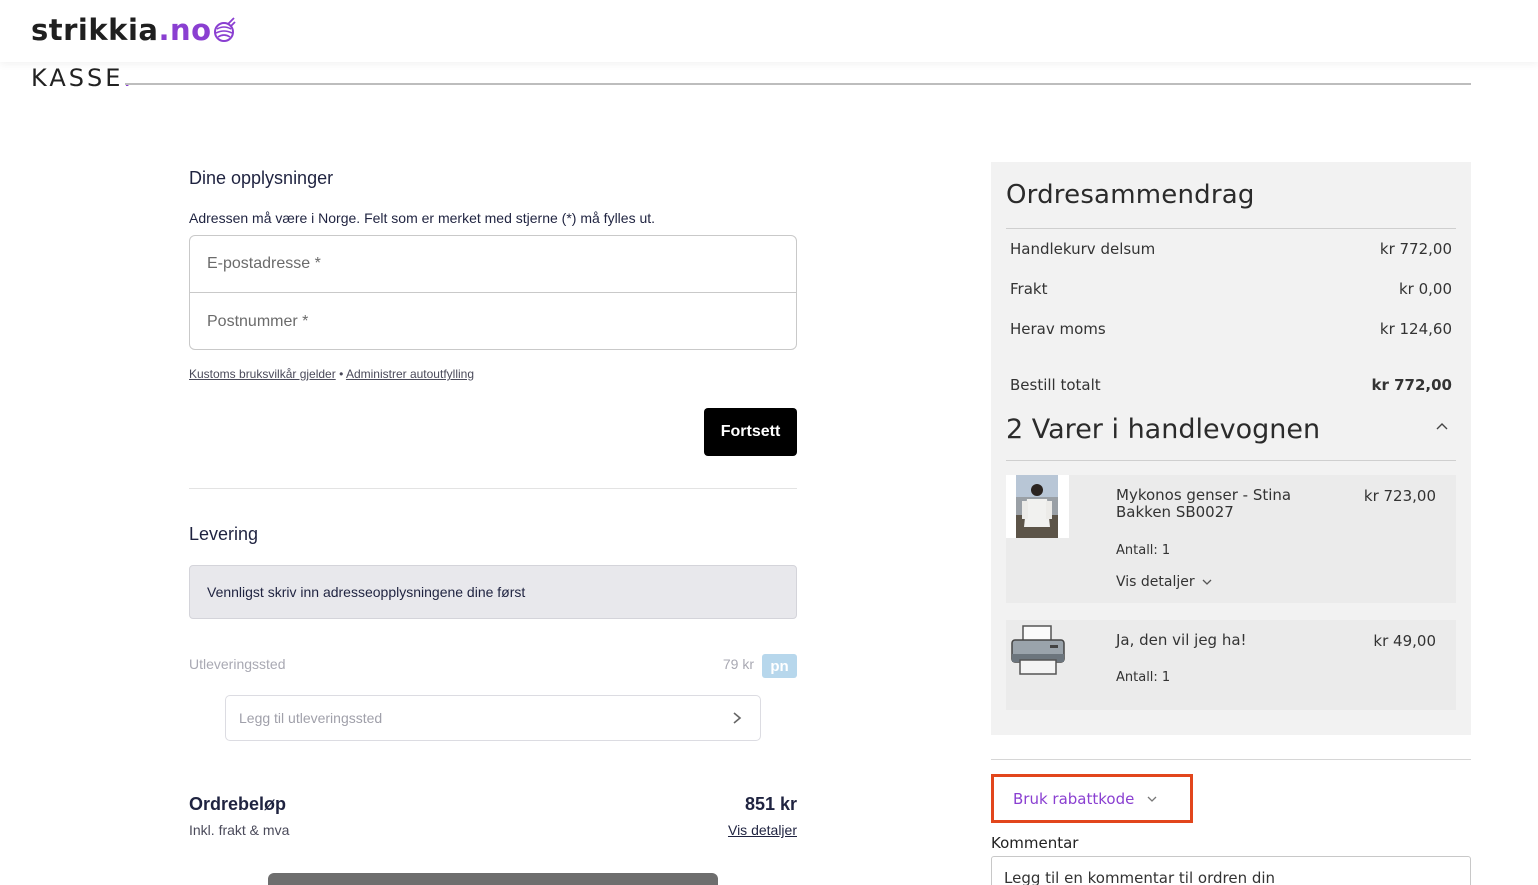 This screenshot has height=885, width=1538. What do you see at coordinates (1204, 503) in the screenshot?
I see `item-name: Mykonos genser - Stina Bakken SB0027` at bounding box center [1204, 503].